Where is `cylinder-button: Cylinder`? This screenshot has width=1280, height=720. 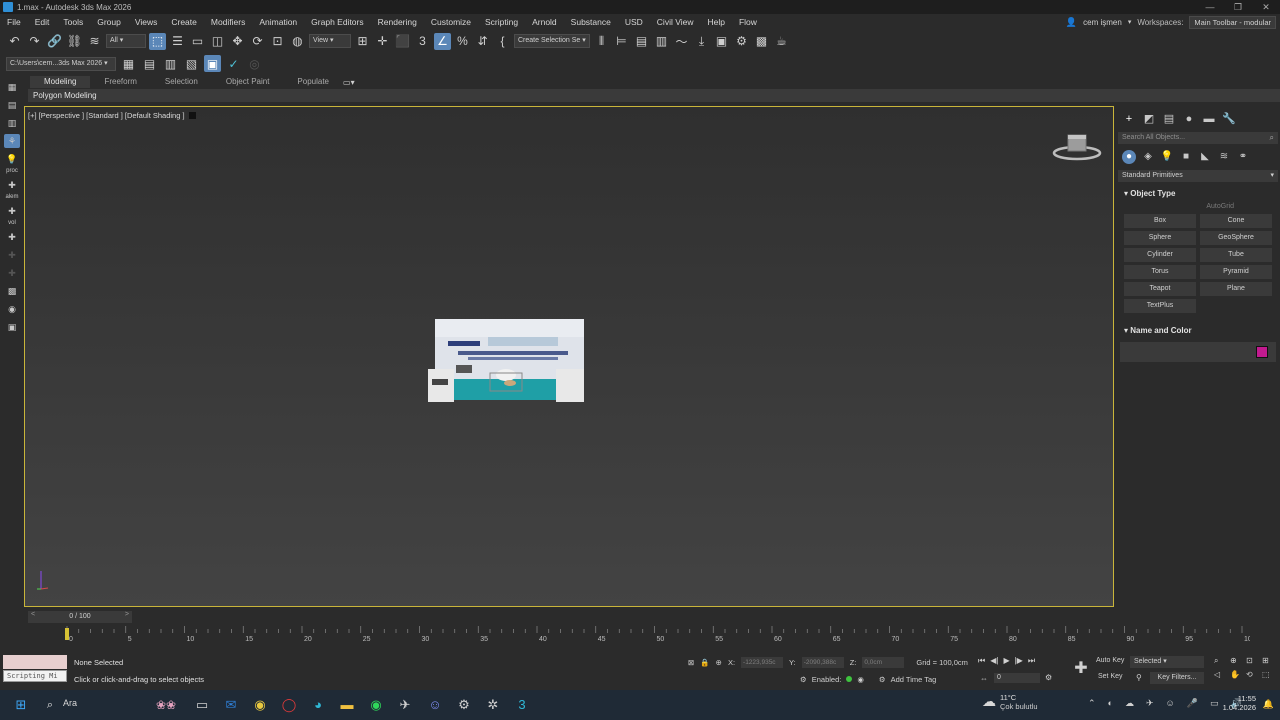 cylinder-button: Cylinder is located at coordinates (1160, 255).